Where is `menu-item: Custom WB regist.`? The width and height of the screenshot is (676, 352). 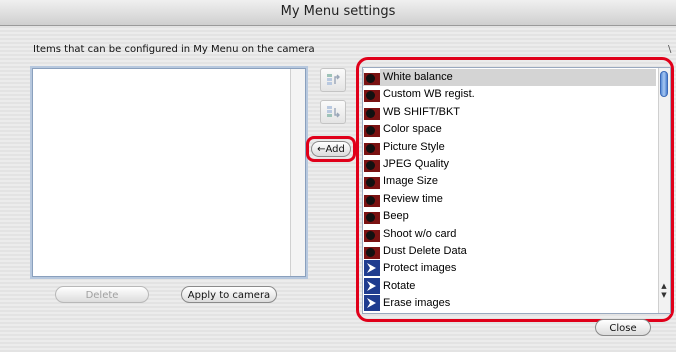
menu-item: Custom WB regist. is located at coordinates (509, 94).